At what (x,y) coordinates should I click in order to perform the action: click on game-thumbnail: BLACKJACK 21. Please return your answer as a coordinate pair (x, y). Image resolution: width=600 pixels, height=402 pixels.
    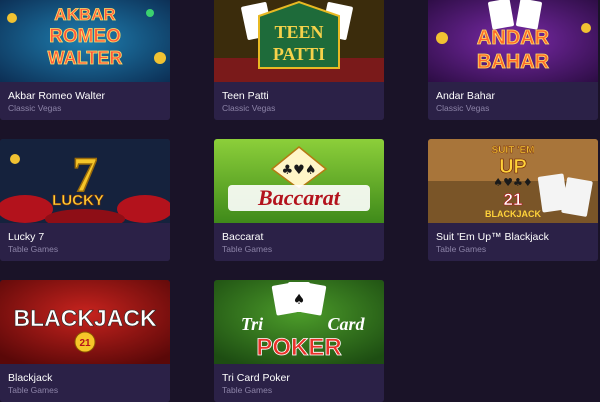
    Looking at the image, I should click on (85, 322).